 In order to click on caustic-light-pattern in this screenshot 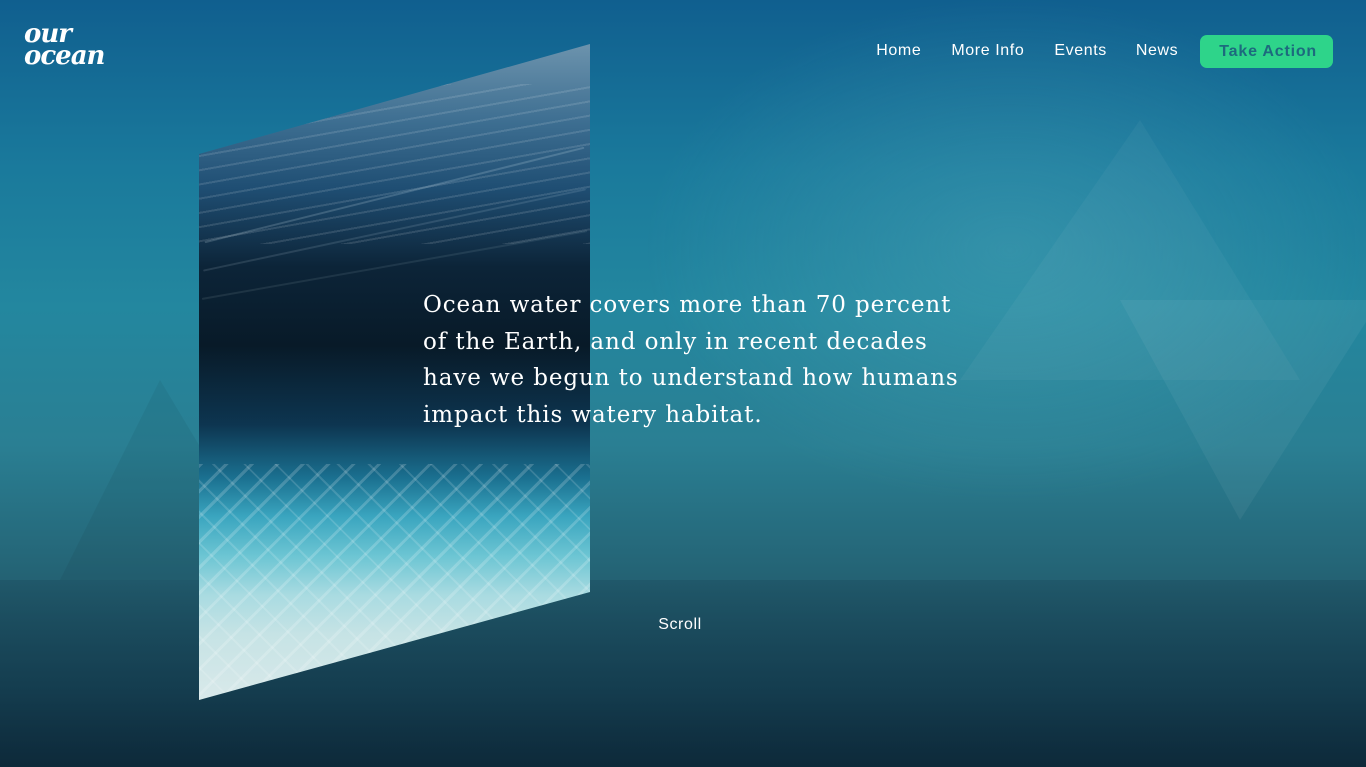, I will do `click(394, 582)`.